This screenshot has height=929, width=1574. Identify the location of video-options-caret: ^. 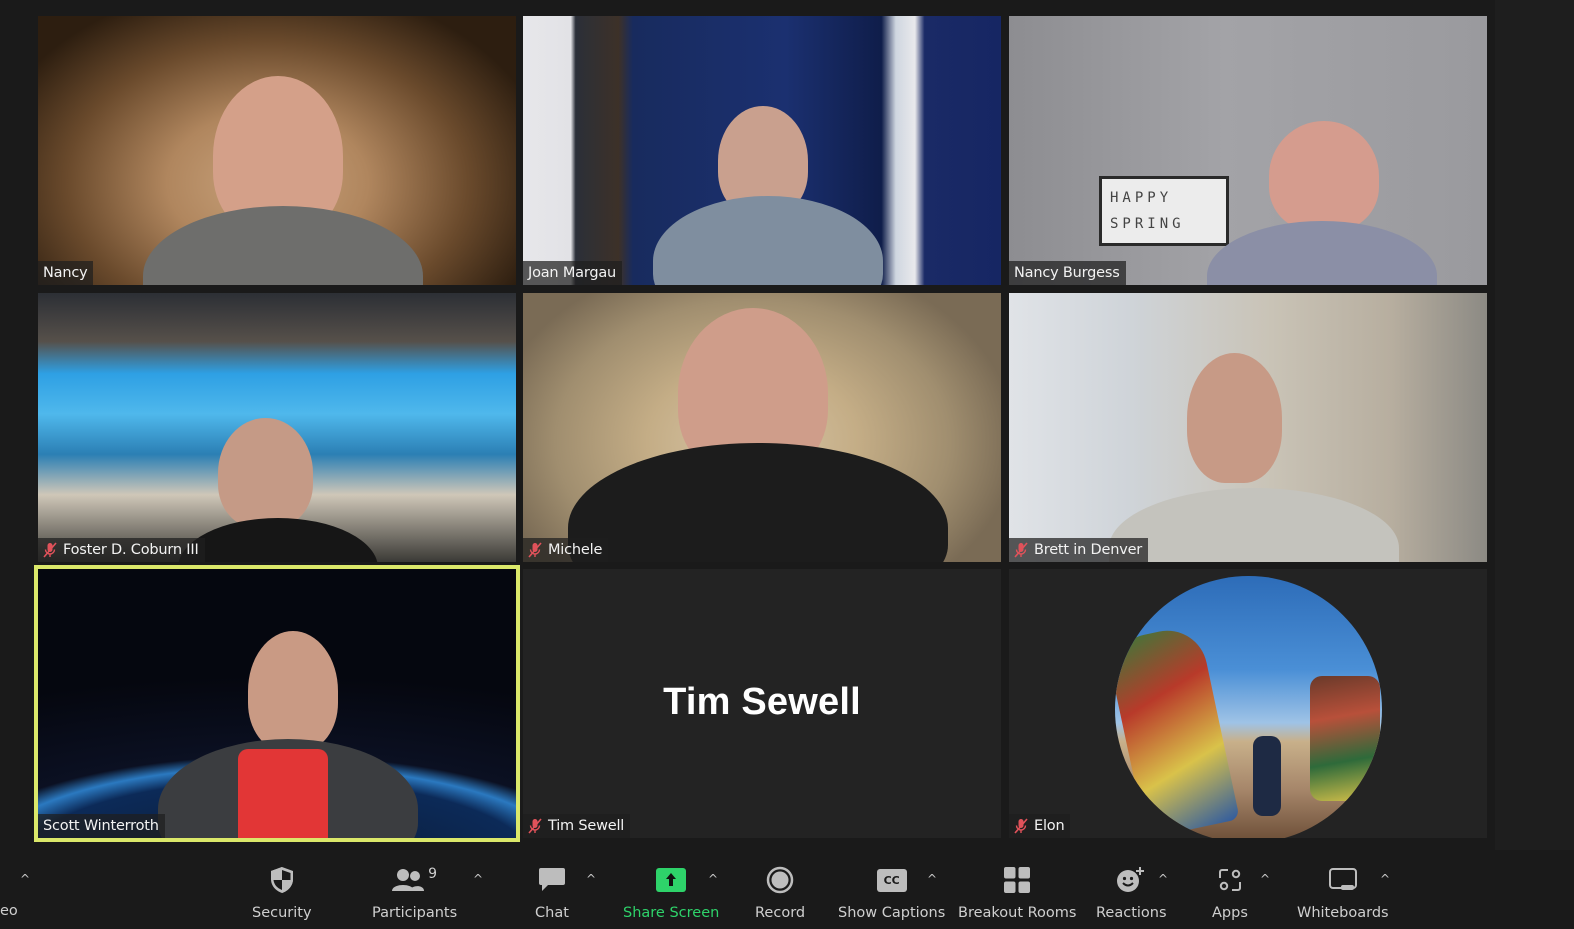
(25, 879).